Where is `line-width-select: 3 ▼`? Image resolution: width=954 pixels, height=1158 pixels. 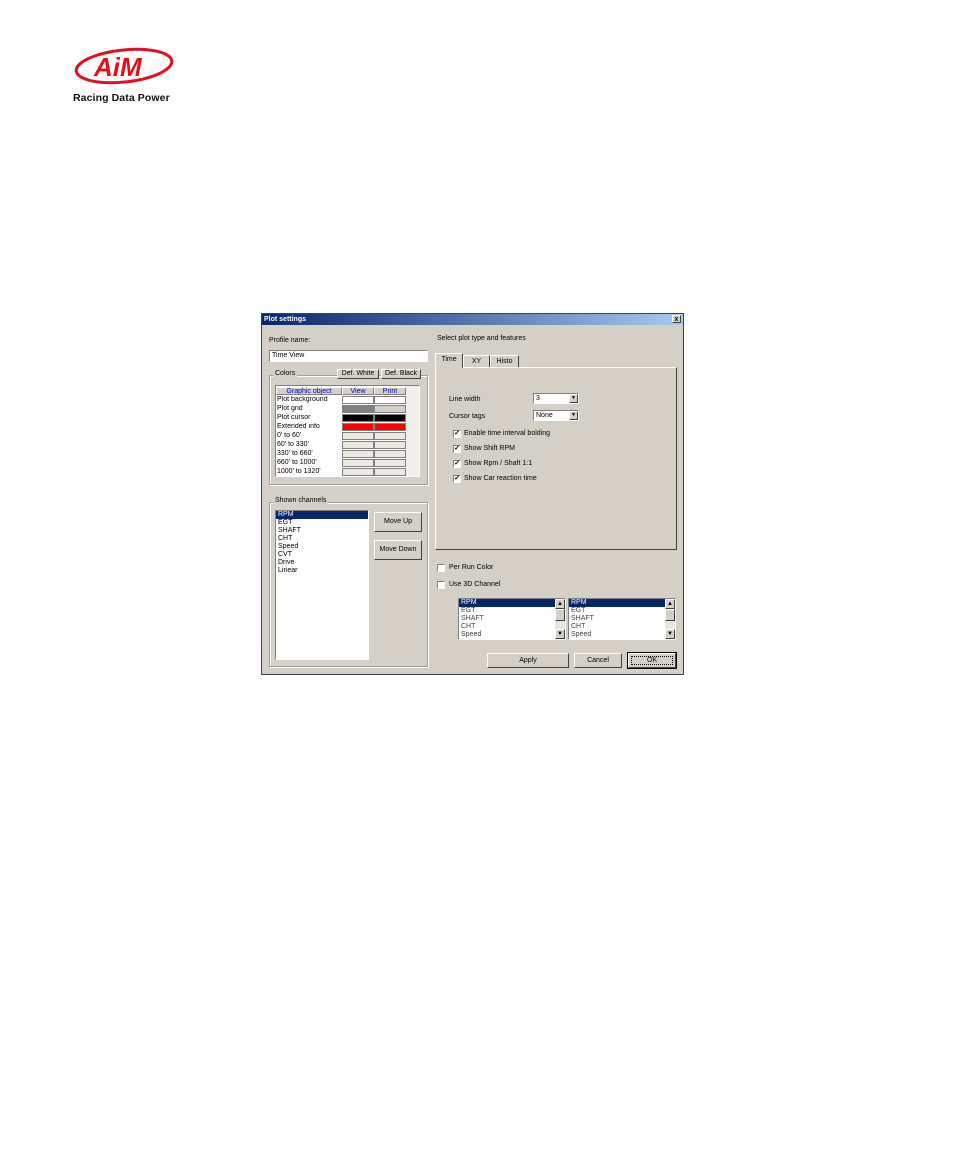
line-width-select: 3 ▼ is located at coordinates (556, 398).